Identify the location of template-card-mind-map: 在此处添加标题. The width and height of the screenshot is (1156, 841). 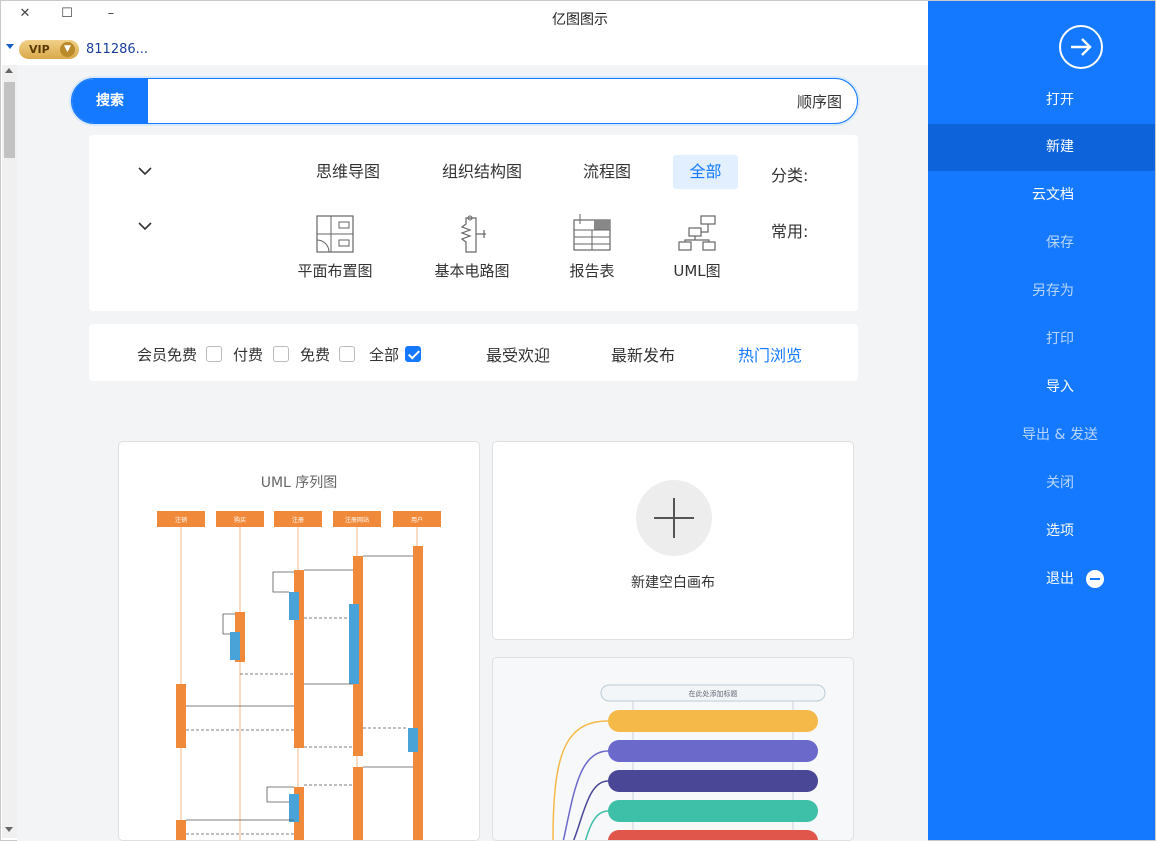
(673, 749).